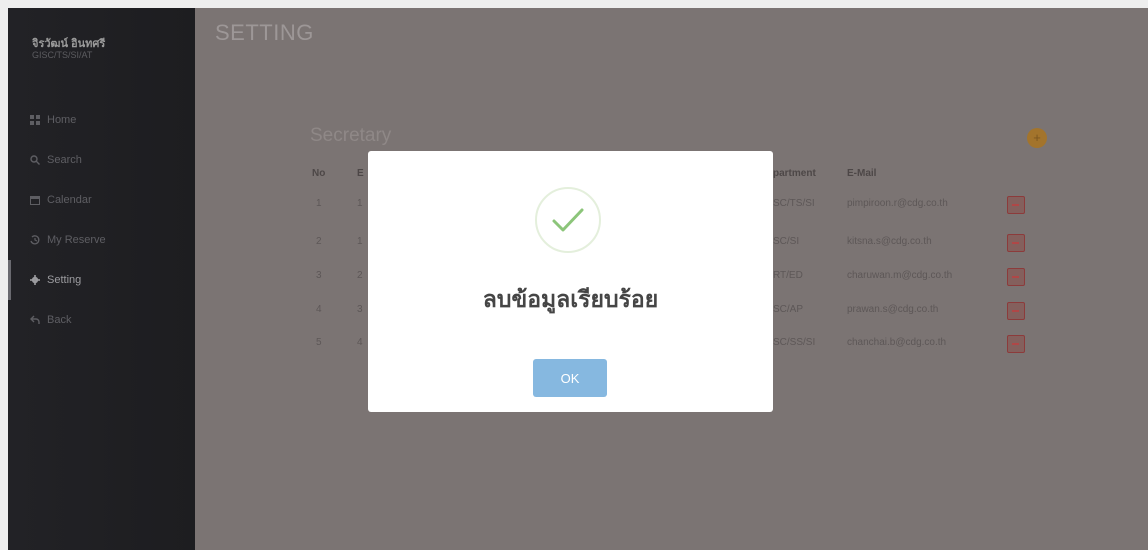 Image resolution: width=1148 pixels, height=550 pixels. Describe the element at coordinates (570, 299) in the screenshot. I see `dialog-message: ลบข้อมูลเรียบร้อย` at that location.